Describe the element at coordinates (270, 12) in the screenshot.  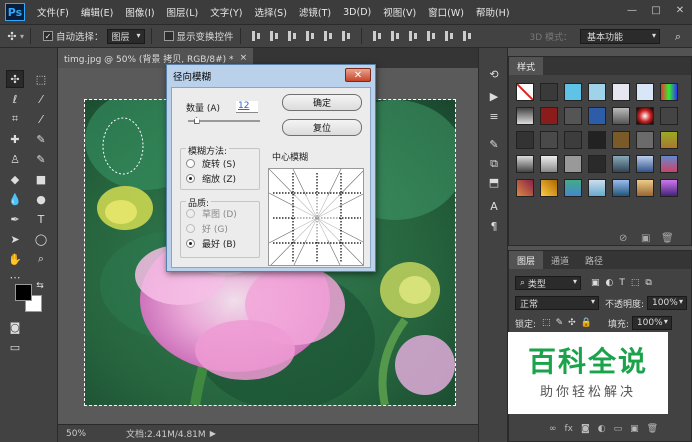
I see `menu-select: 选择(S)` at that location.